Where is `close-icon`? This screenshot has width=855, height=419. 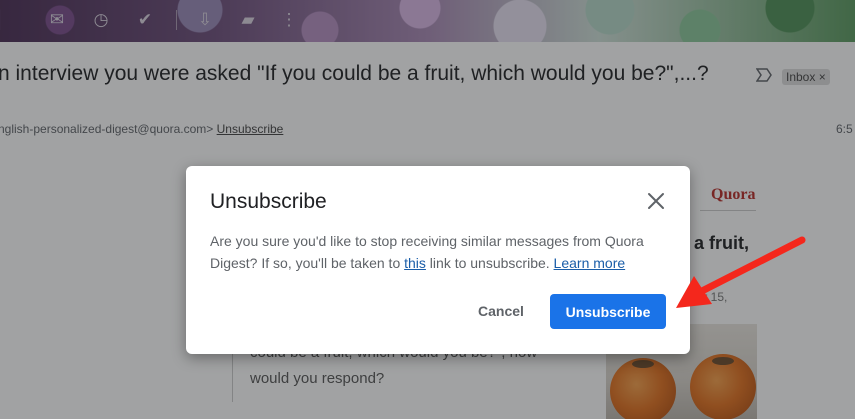
close-icon is located at coordinates (656, 201).